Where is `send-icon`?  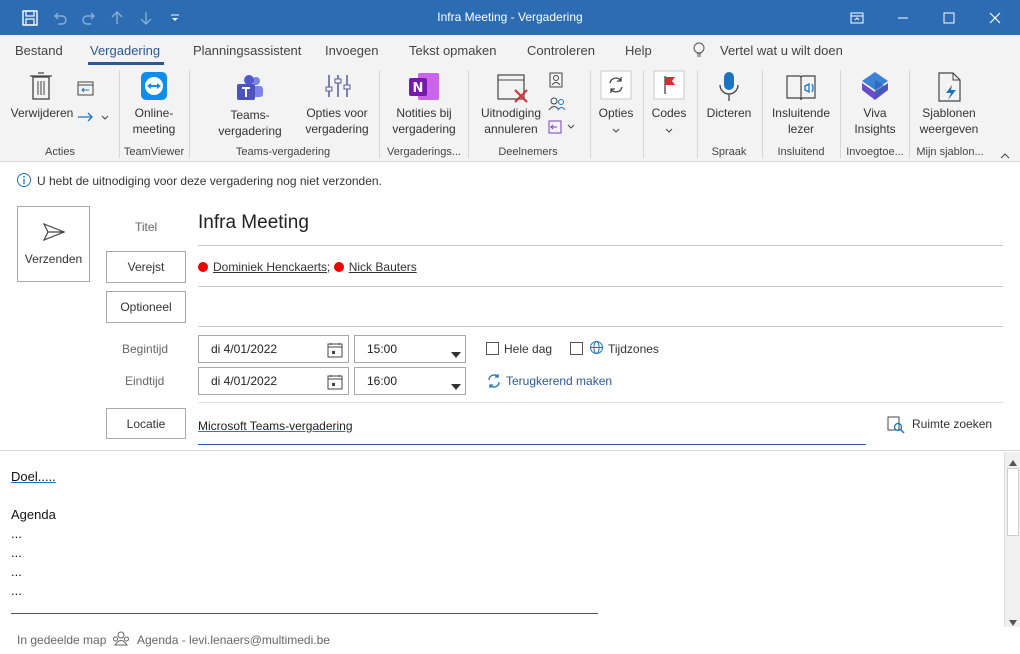
send-icon is located at coordinates (53, 233).